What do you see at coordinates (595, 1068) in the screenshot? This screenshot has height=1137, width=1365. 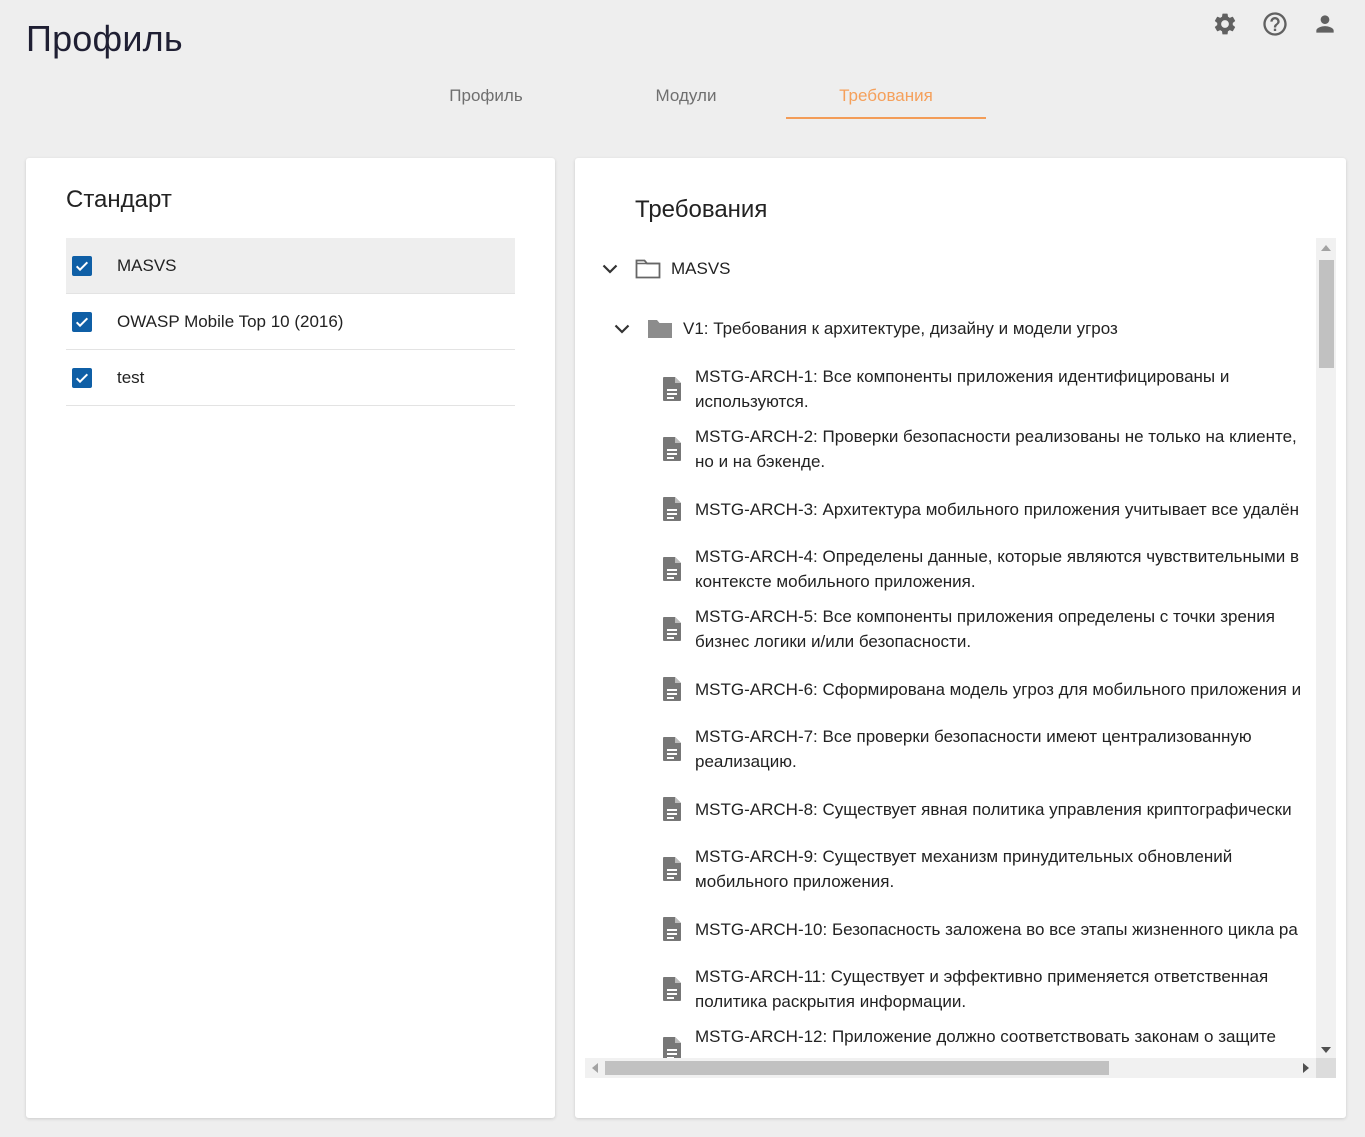 I see `scroll-left-arrow-icon` at bounding box center [595, 1068].